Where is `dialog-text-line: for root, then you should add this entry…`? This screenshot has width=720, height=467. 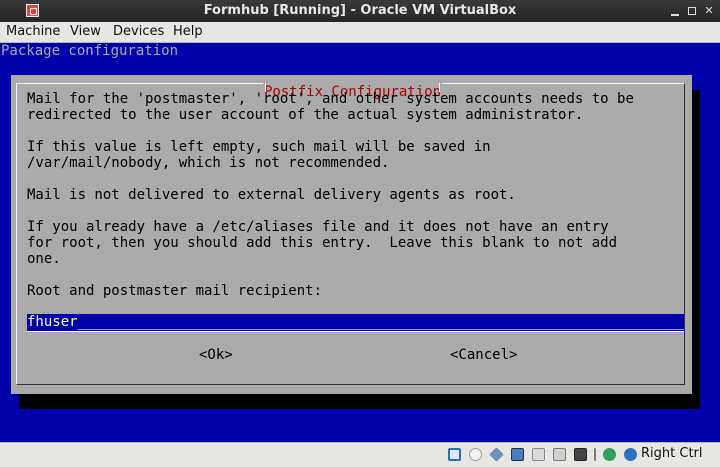
dialog-text-line: for root, then you should add this entry… is located at coordinates (322, 243).